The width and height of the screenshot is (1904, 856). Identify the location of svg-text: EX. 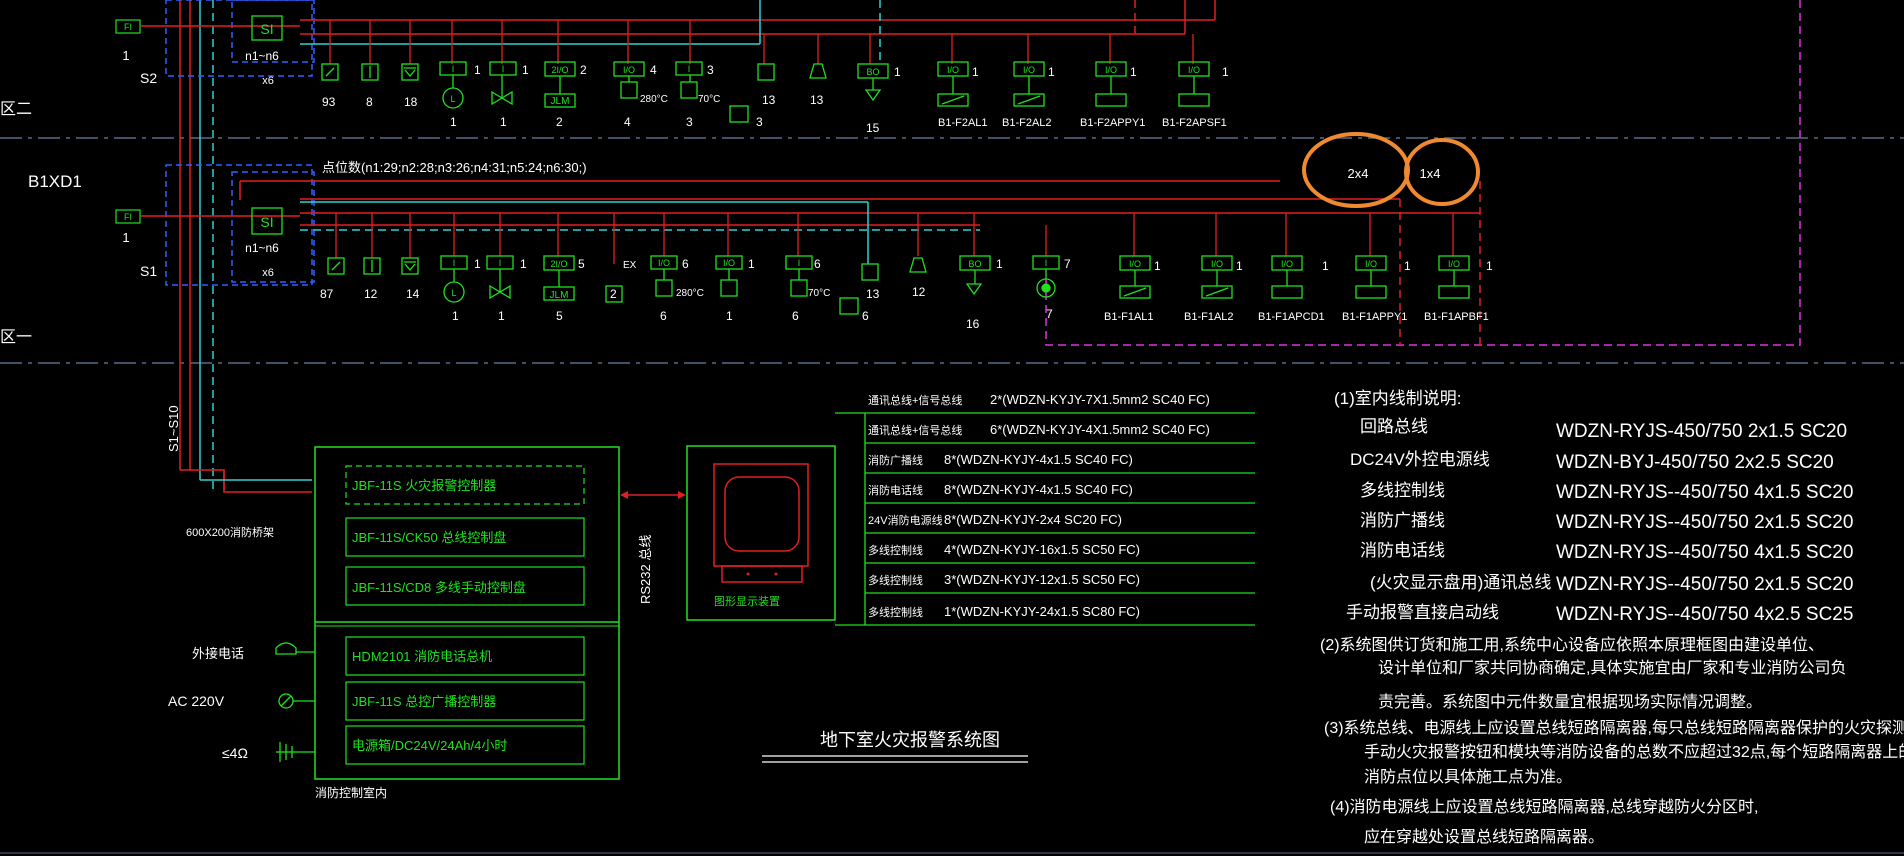
(630, 265).